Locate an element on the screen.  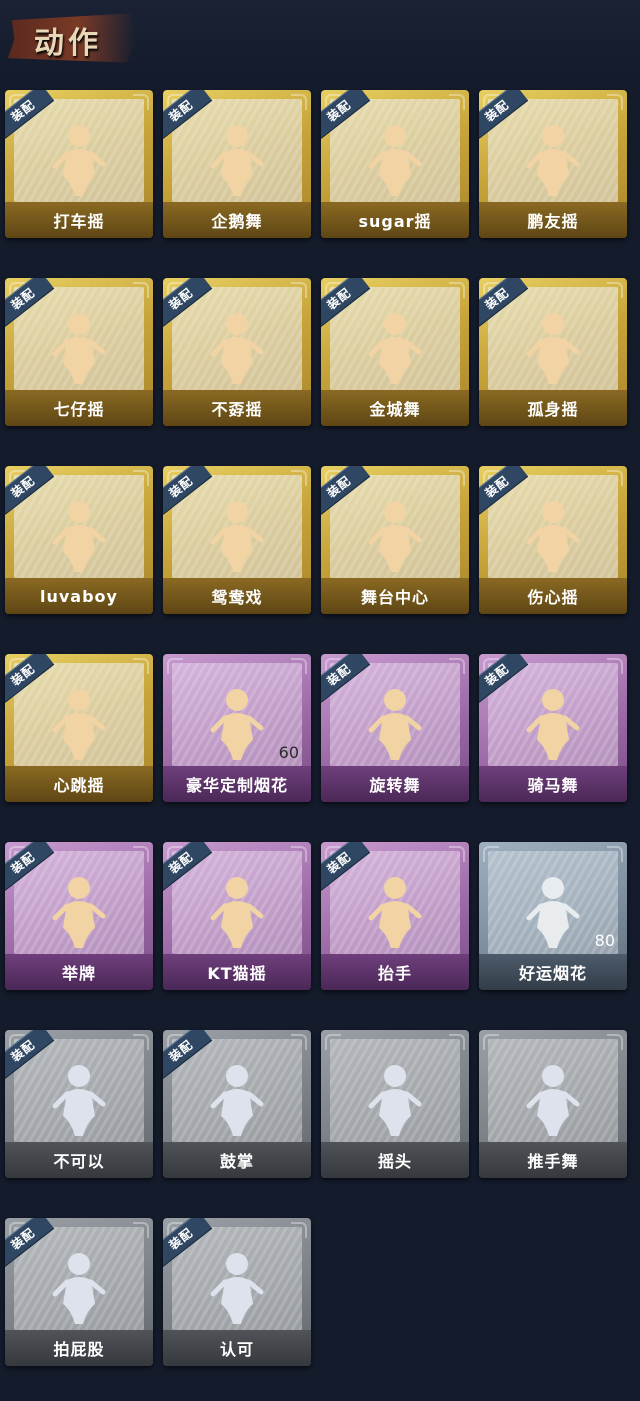
spin-figure-icon is located at coordinates (395, 724).